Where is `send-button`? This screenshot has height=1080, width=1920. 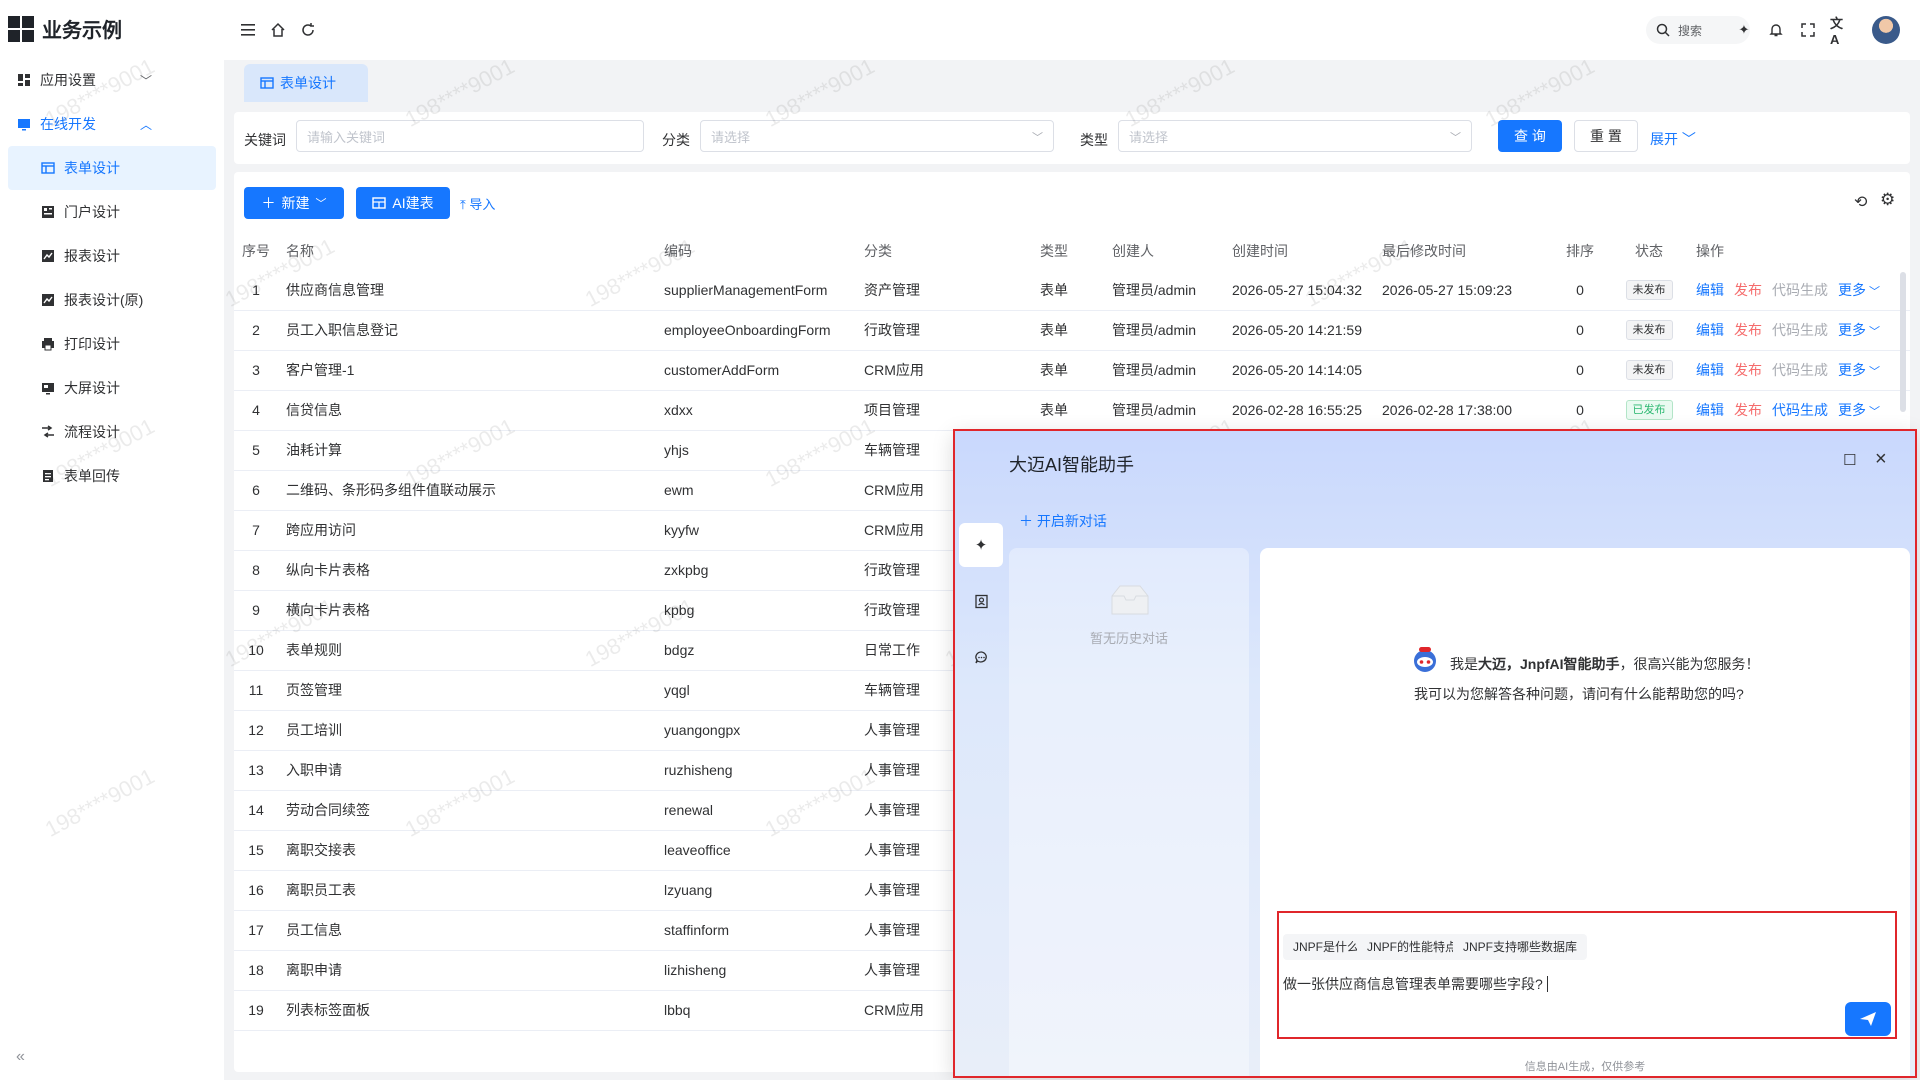 send-button is located at coordinates (1868, 1019).